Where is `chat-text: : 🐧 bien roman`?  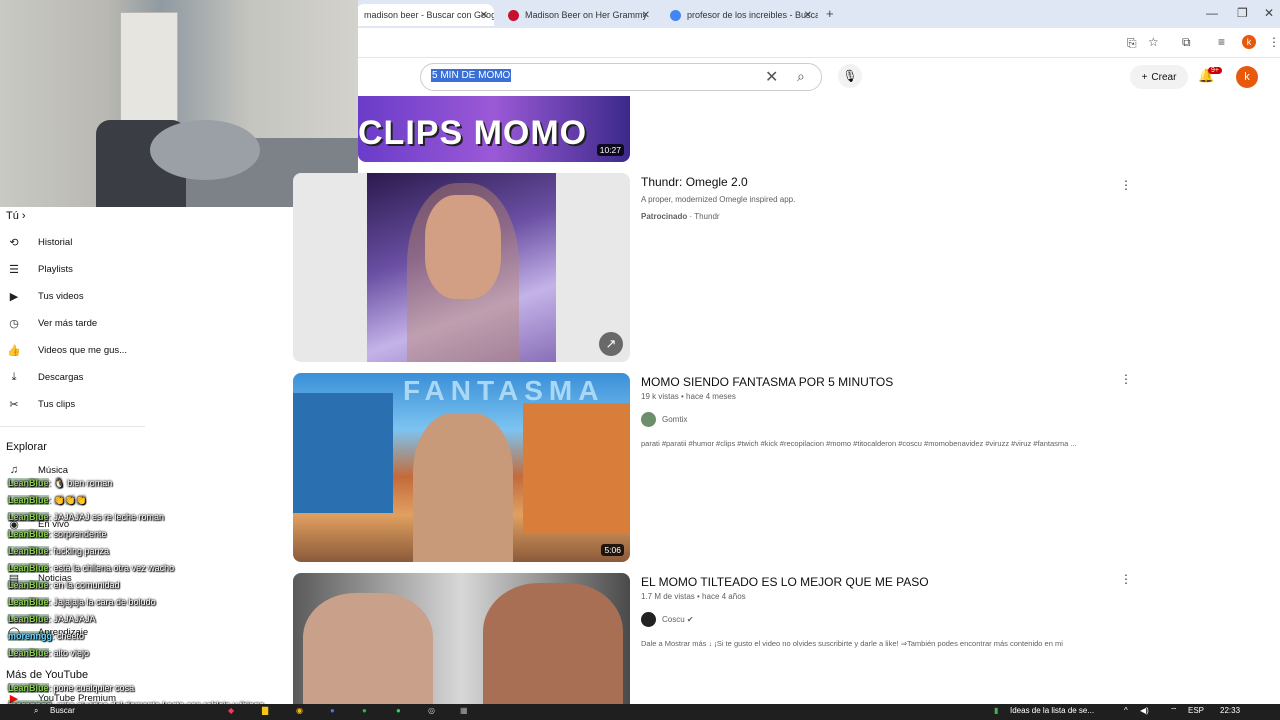
chat-text: : 🐧 bien roman is located at coordinates (80, 483).